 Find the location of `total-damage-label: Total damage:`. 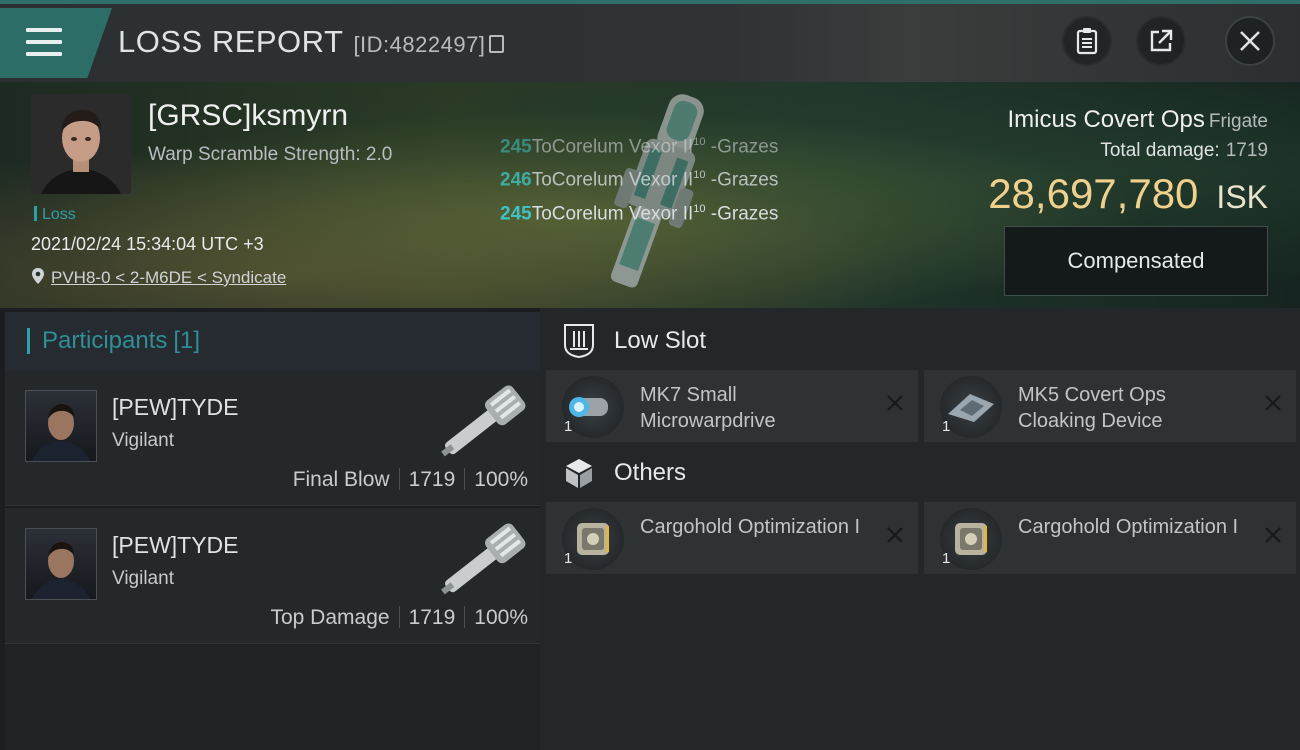

total-damage-label: Total damage: is located at coordinates (1160, 150).